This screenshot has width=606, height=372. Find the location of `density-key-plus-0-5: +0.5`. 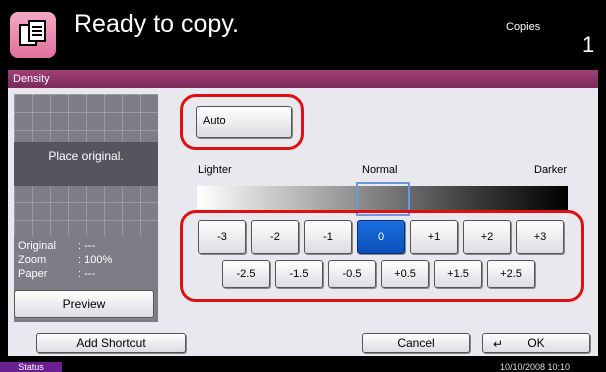

density-key-plus-0-5: +0.5 is located at coordinates (405, 274).